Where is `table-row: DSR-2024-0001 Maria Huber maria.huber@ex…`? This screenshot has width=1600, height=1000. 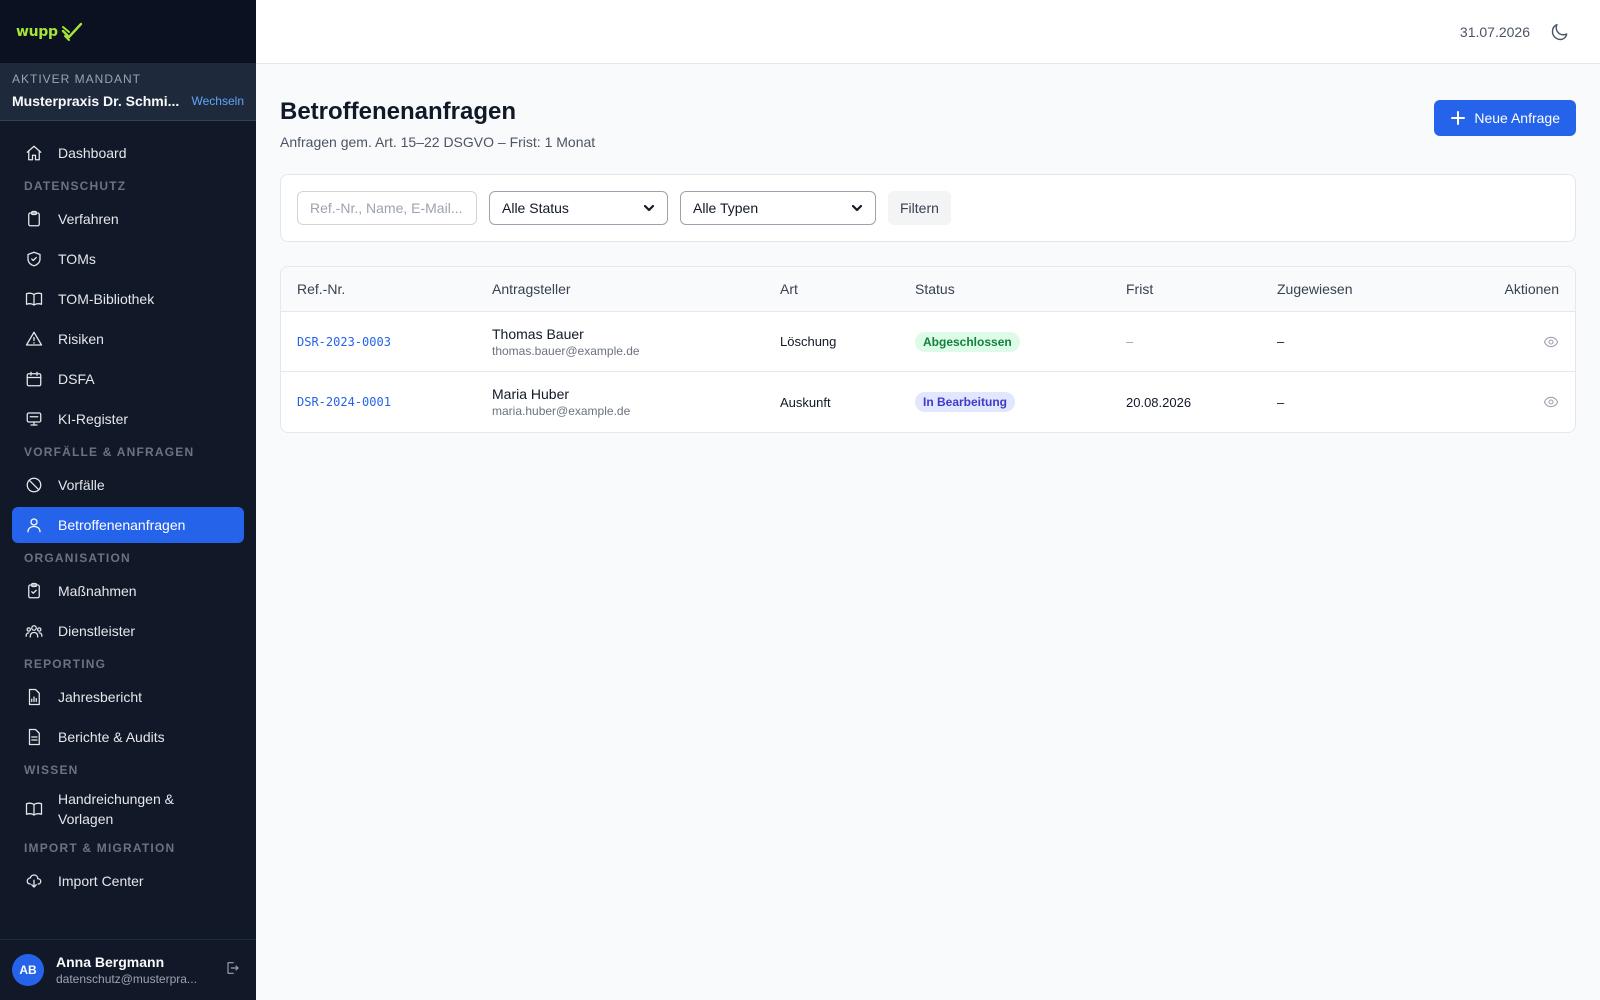 table-row: DSR-2024-0001 Maria Huber maria.huber@ex… is located at coordinates (928, 402).